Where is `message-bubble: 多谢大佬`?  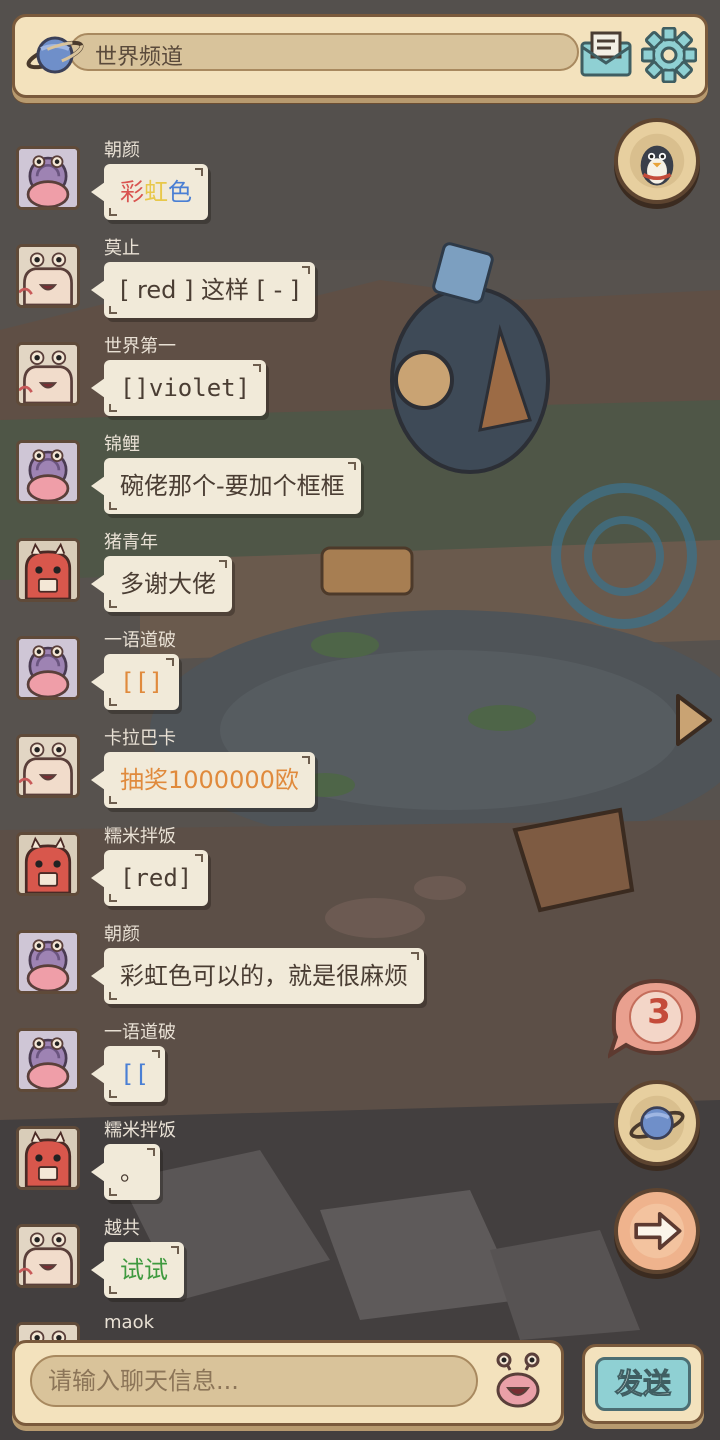
message-bubble: 多谢大佬 is located at coordinates (161, 584).